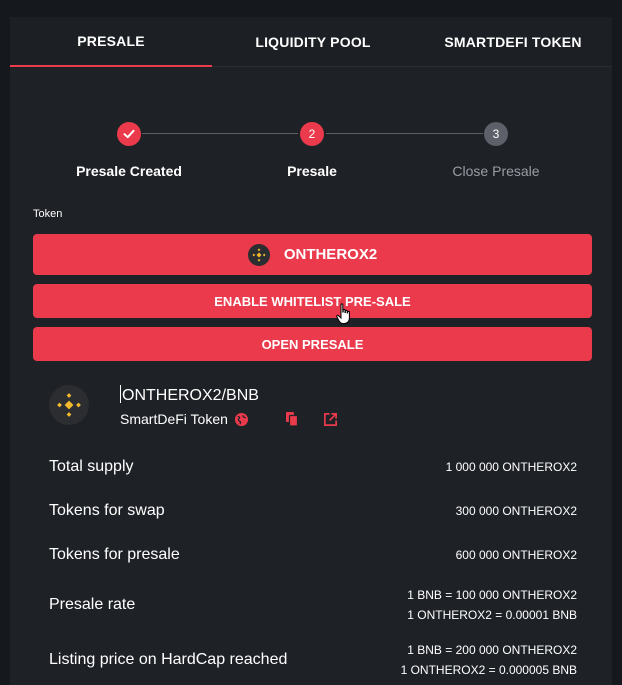  I want to click on stat-value-line: 600 000 ONTHEROX2, so click(516, 555).